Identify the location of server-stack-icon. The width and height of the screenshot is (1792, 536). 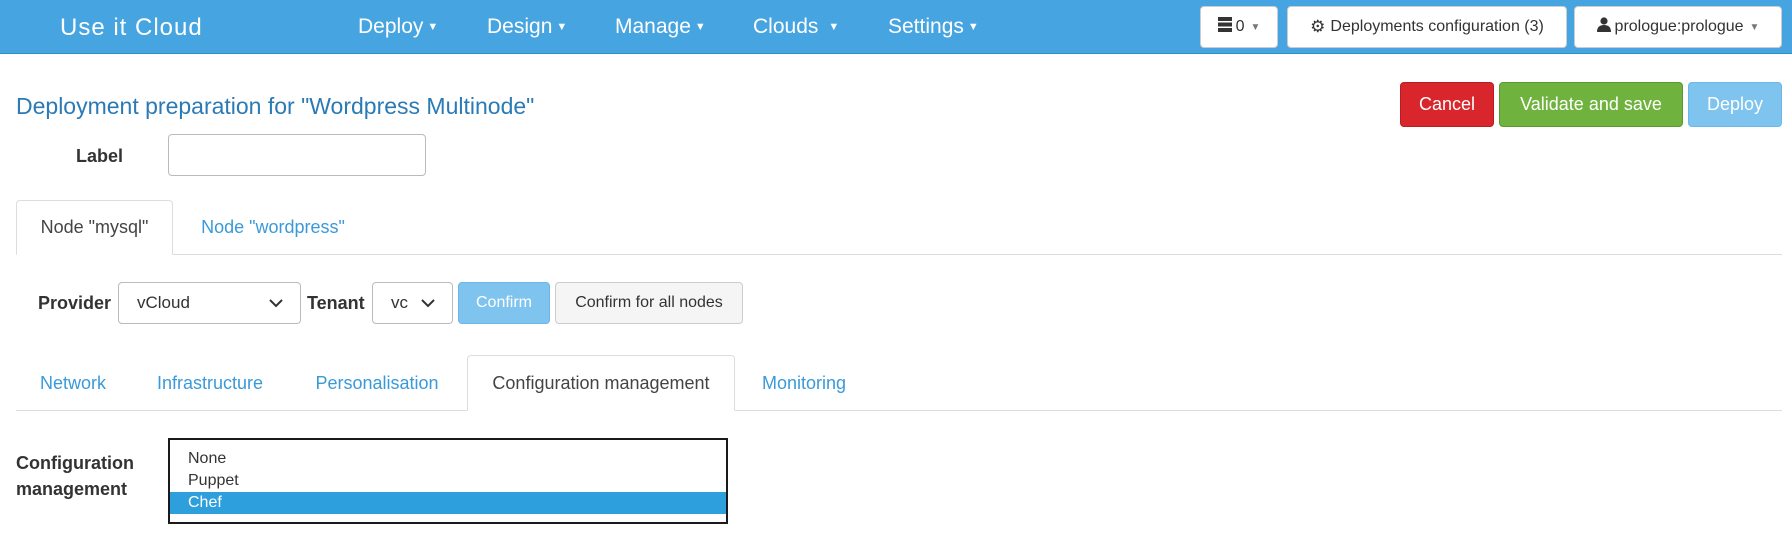
(1224, 27).